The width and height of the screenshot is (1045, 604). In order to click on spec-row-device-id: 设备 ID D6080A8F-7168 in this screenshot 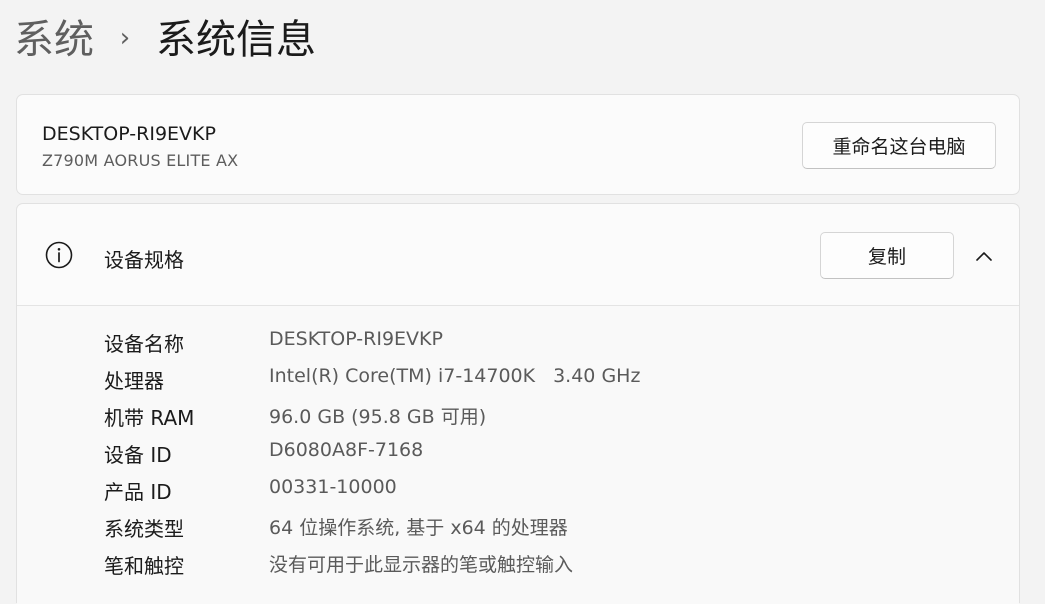, I will do `click(518, 451)`.